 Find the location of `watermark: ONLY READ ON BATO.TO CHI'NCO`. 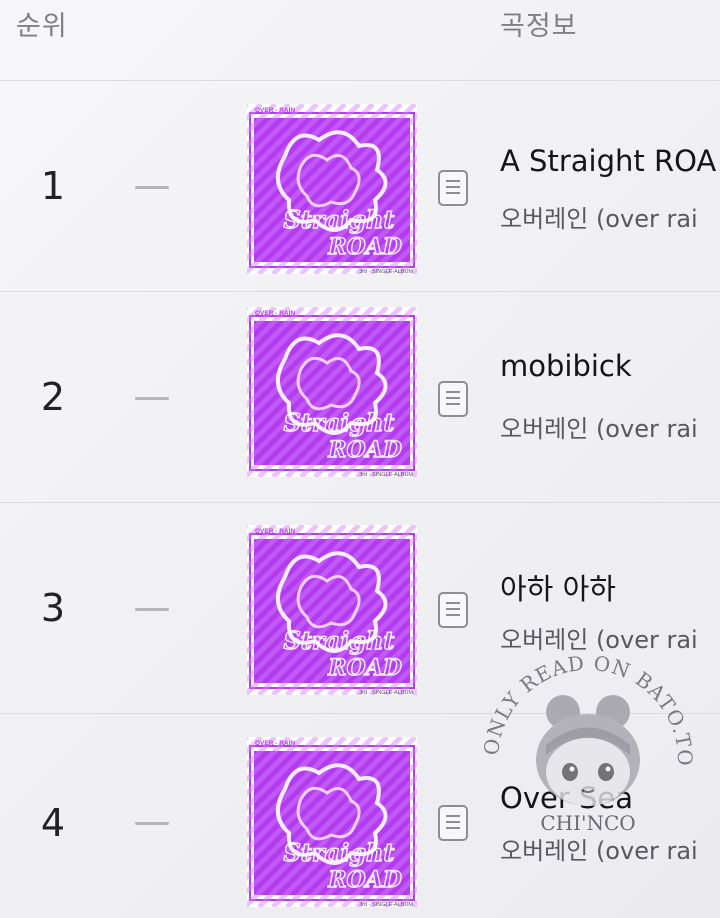

watermark: ONLY READ ON BATO.TO CHI'NCO is located at coordinates (588, 760).